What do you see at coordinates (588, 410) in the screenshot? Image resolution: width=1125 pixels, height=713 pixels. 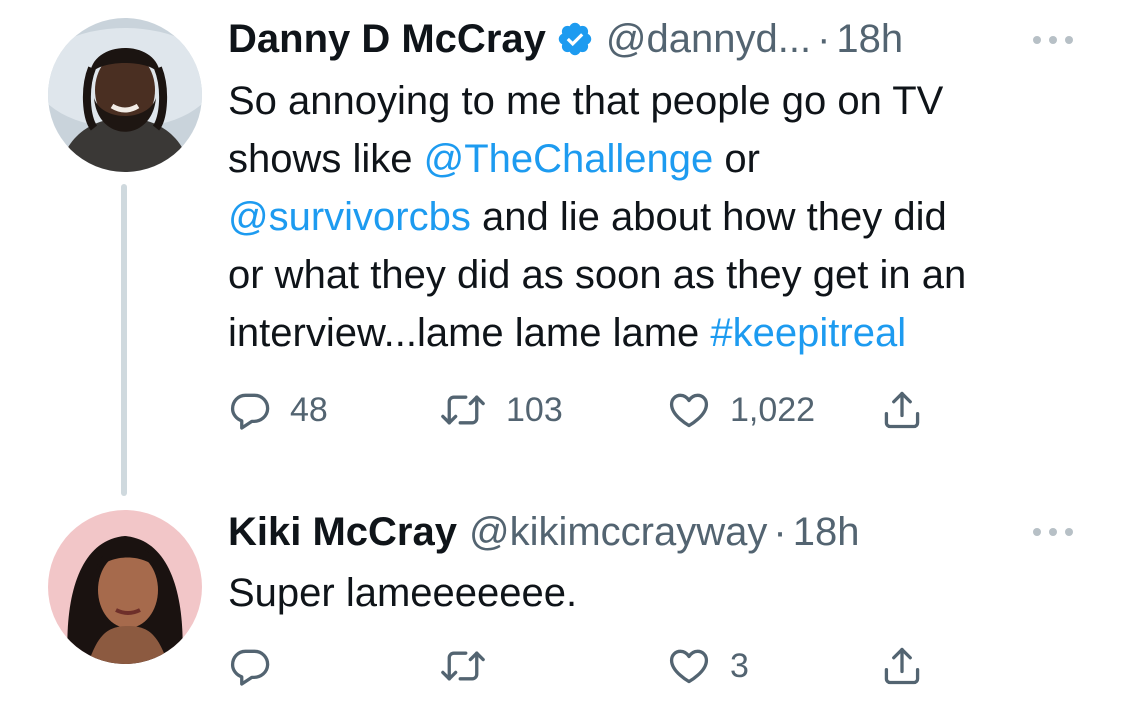 I see `tweet-actions: 48 103 1,022` at bounding box center [588, 410].